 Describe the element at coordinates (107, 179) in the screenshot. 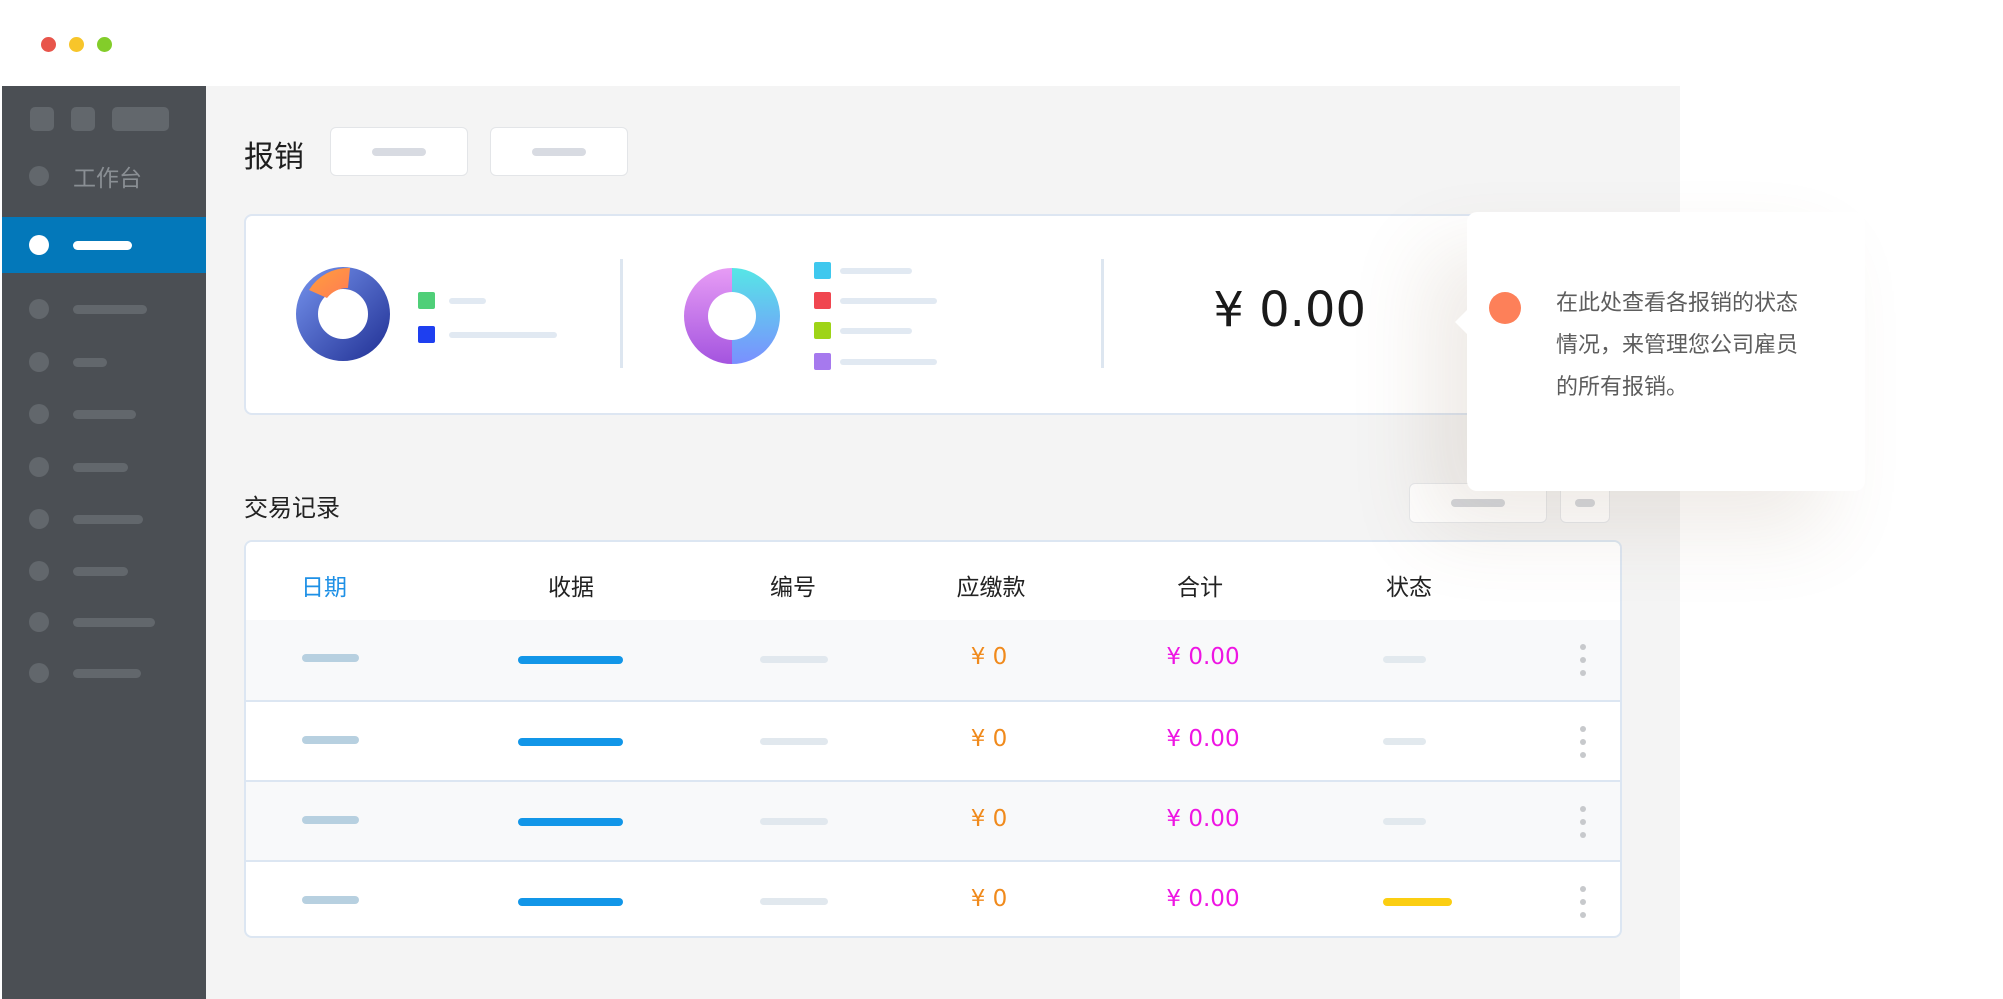

I see `sidebar-item-label: 工作台` at that location.